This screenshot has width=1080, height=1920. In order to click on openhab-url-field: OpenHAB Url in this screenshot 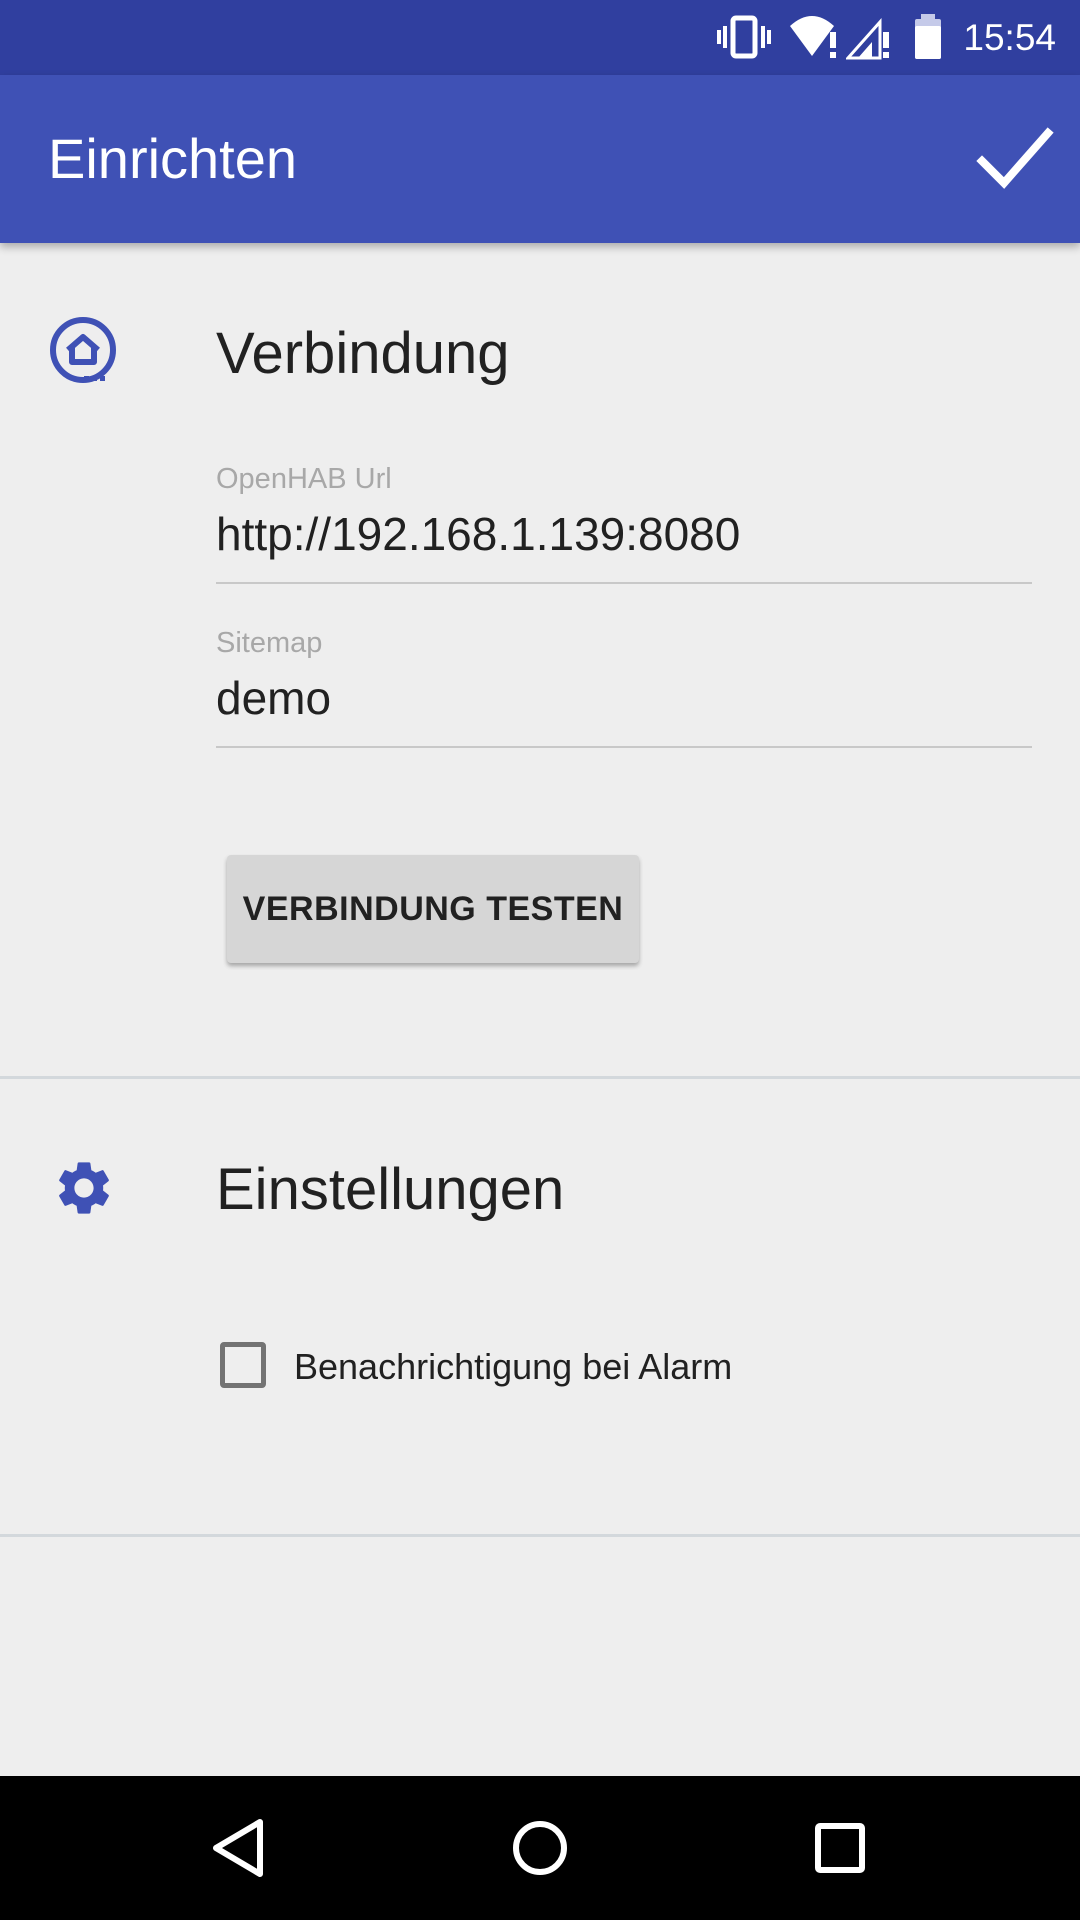, I will do `click(624, 532)`.